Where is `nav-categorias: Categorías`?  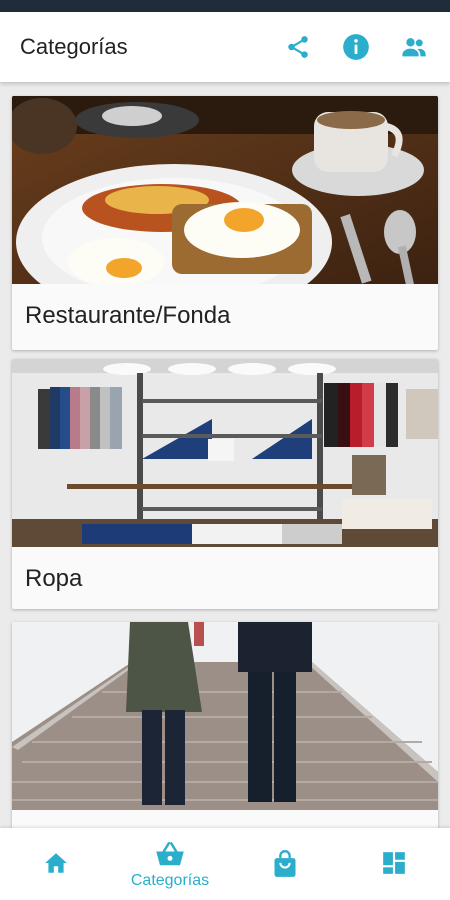 nav-categorias: Categorías is located at coordinates (170, 864).